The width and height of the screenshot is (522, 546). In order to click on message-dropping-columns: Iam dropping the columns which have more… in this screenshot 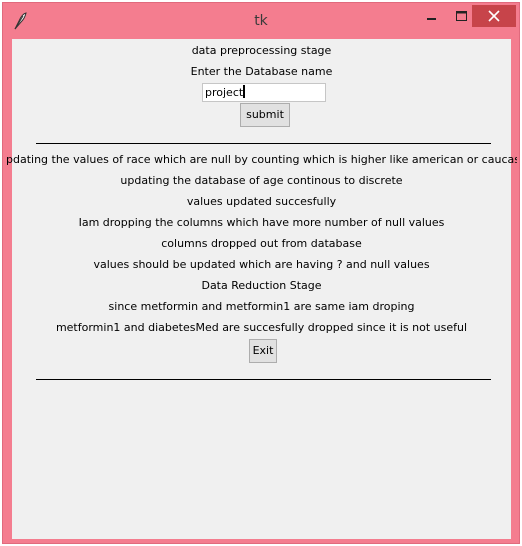, I will do `click(261, 222)`.